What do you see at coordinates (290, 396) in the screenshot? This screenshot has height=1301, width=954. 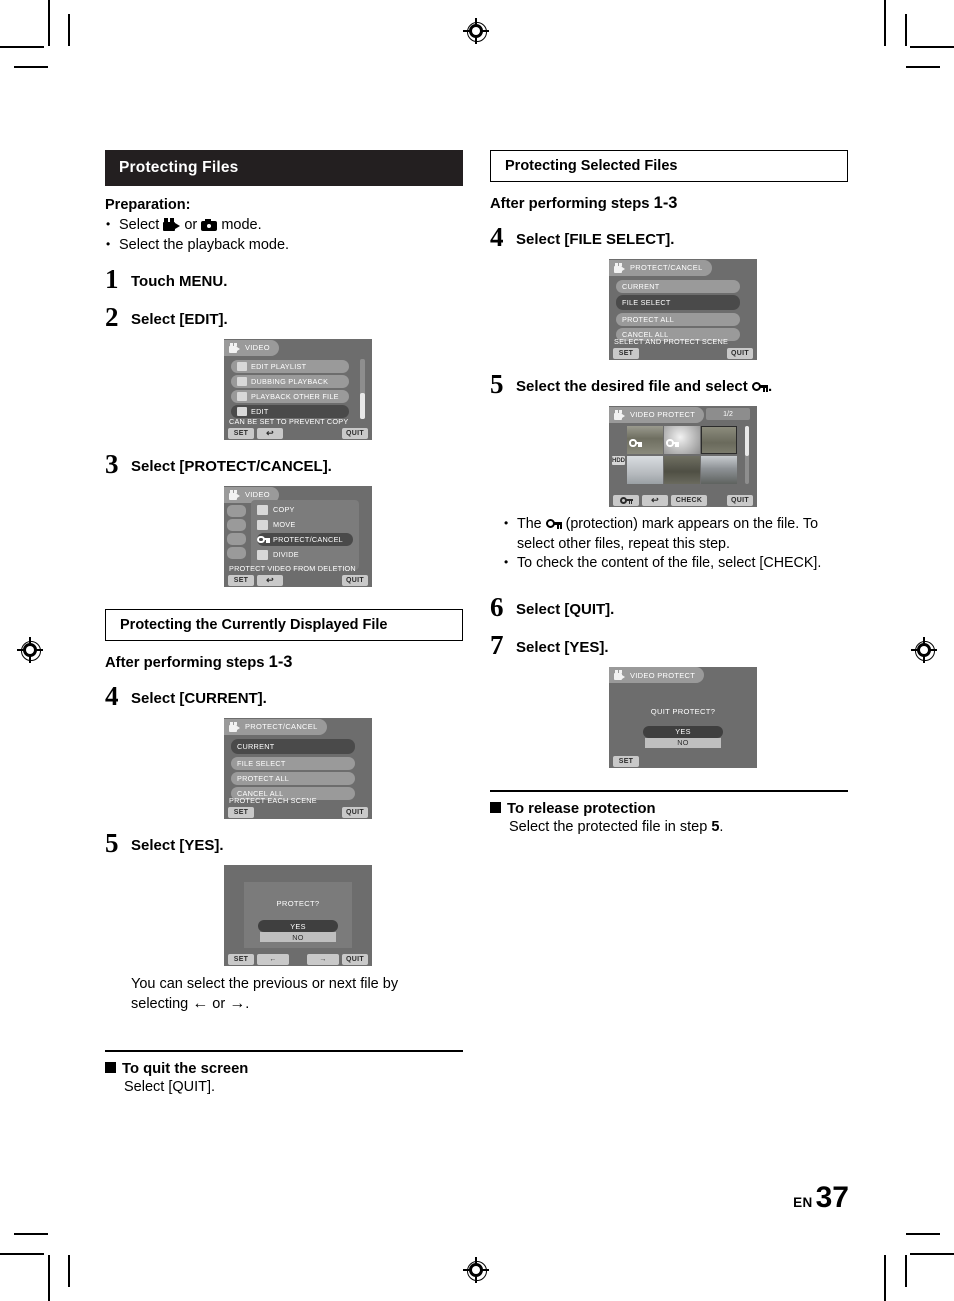 I see `lcd-menu-item-playback-other-file: PLAYBACK OTHER FILE` at bounding box center [290, 396].